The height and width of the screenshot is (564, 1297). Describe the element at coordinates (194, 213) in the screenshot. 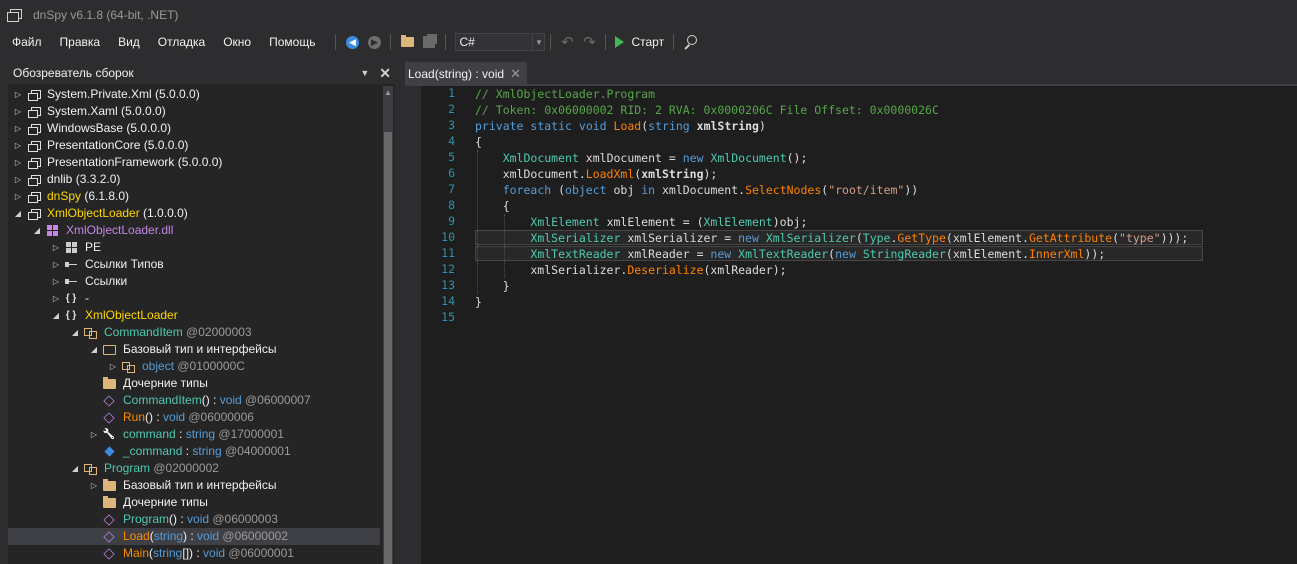

I see `tree-item: ◢ XmlObjectLoader (1.0.0.0)` at that location.